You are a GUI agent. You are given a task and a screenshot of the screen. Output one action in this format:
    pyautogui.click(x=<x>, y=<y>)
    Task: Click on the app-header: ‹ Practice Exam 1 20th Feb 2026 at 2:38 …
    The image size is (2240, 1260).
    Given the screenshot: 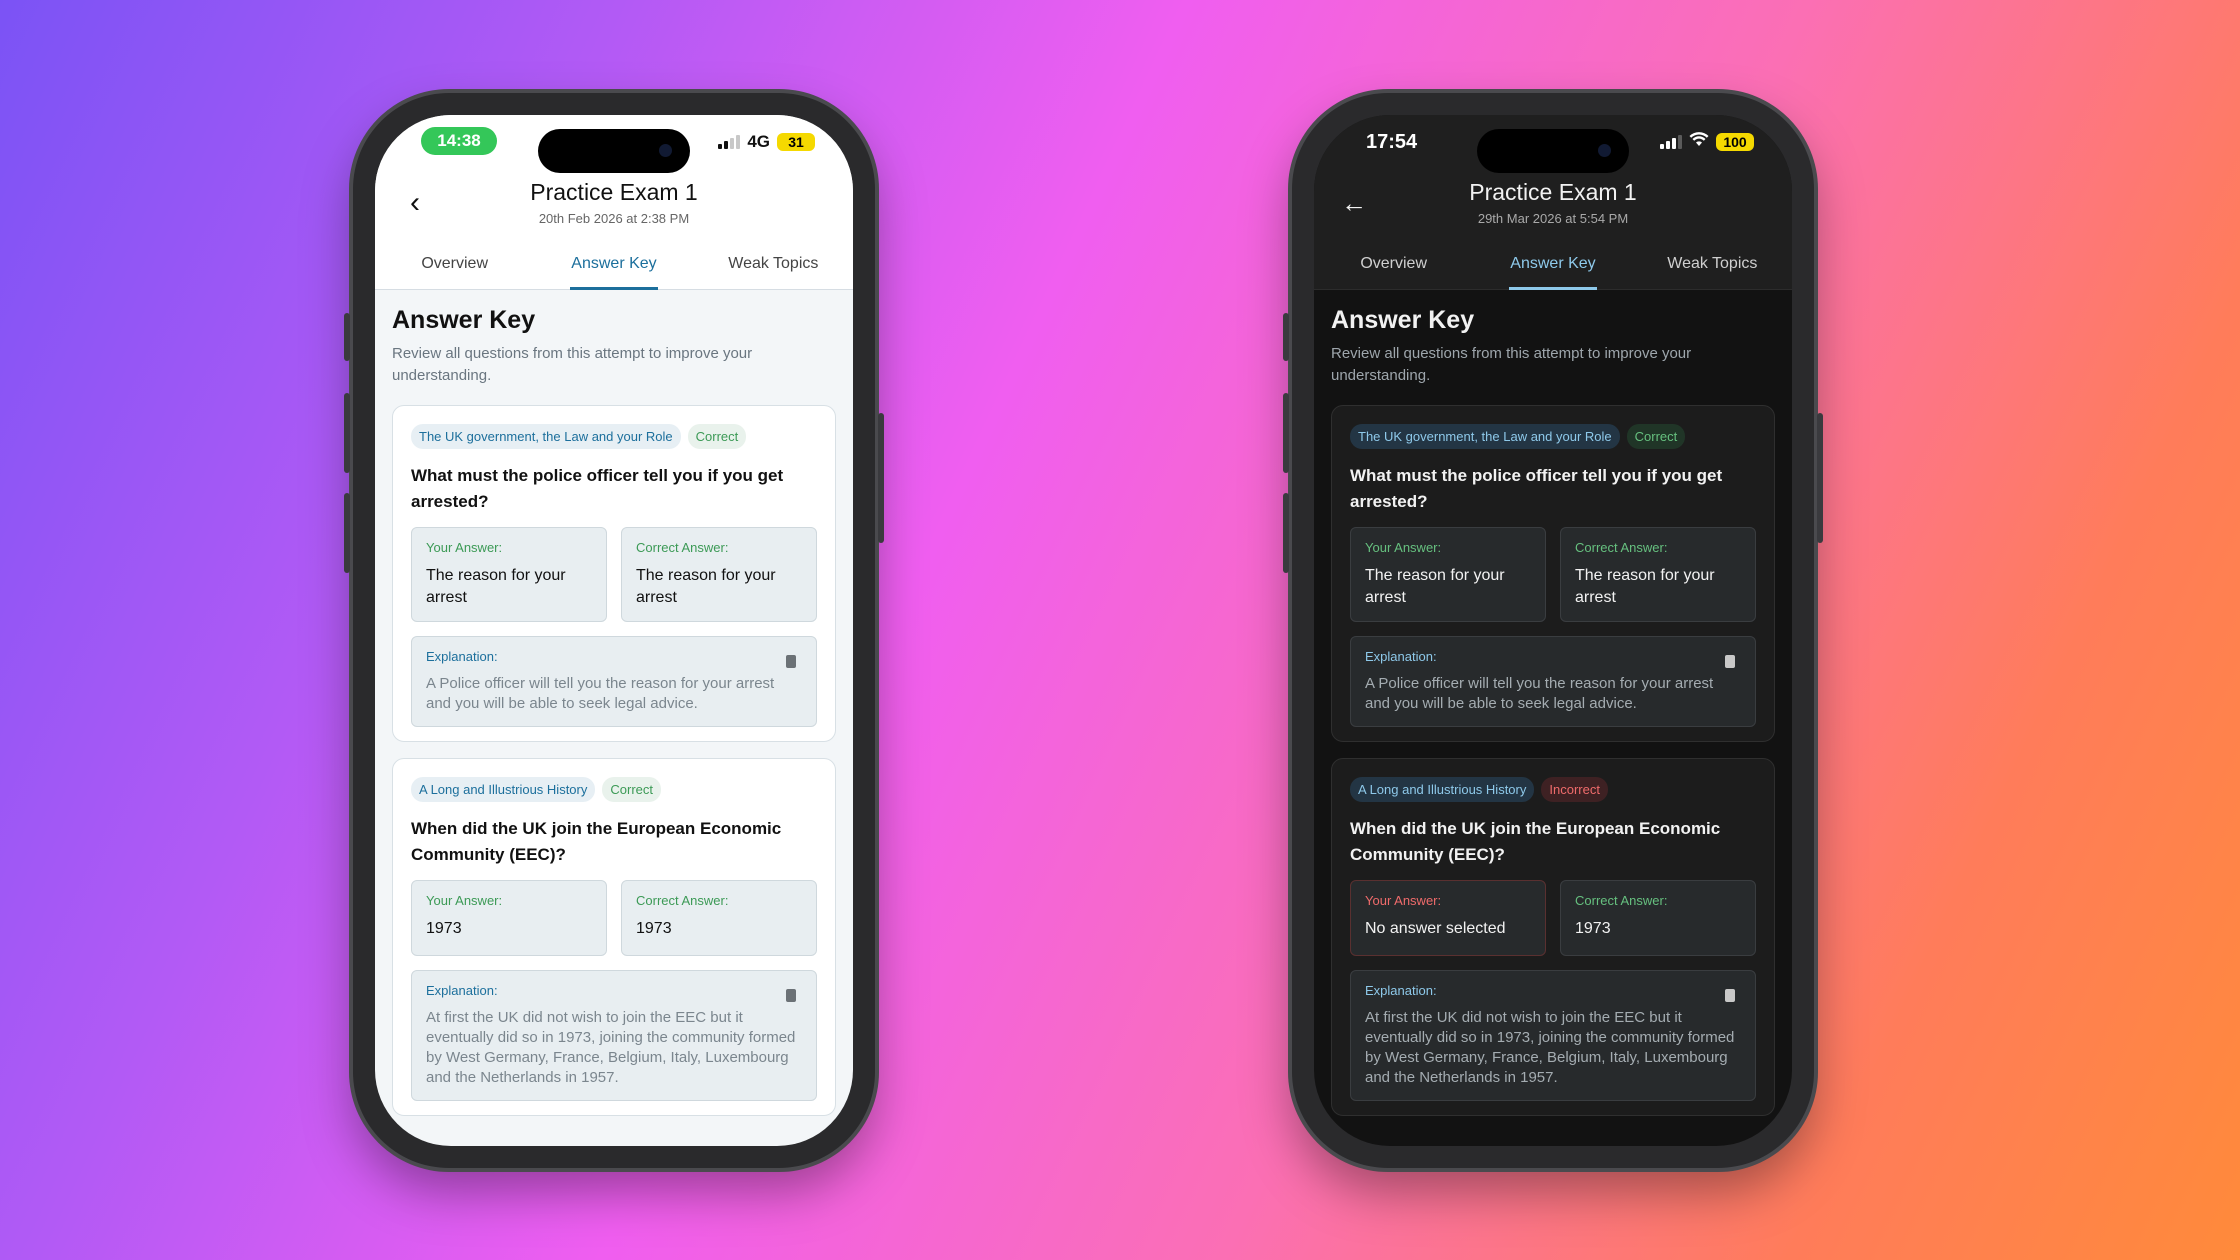 What is the action you would take?
    pyautogui.click(x=614, y=208)
    